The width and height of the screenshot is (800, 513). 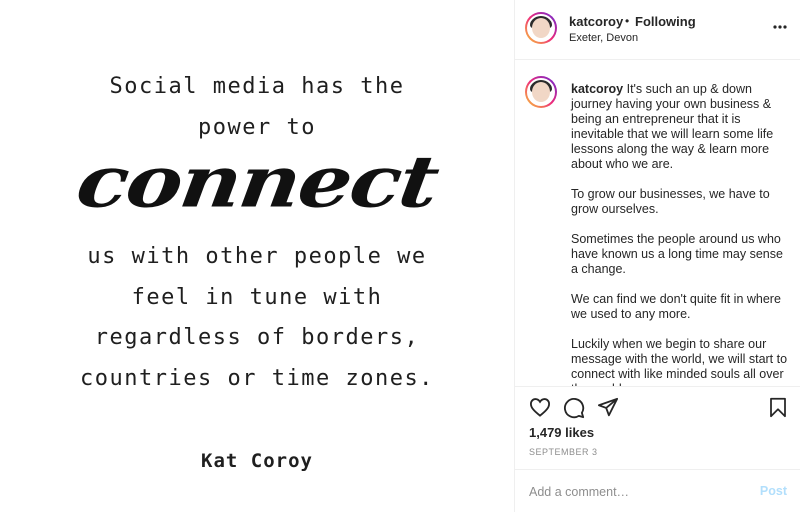 I want to click on location-link: Exeter, Devon, so click(x=603, y=38).